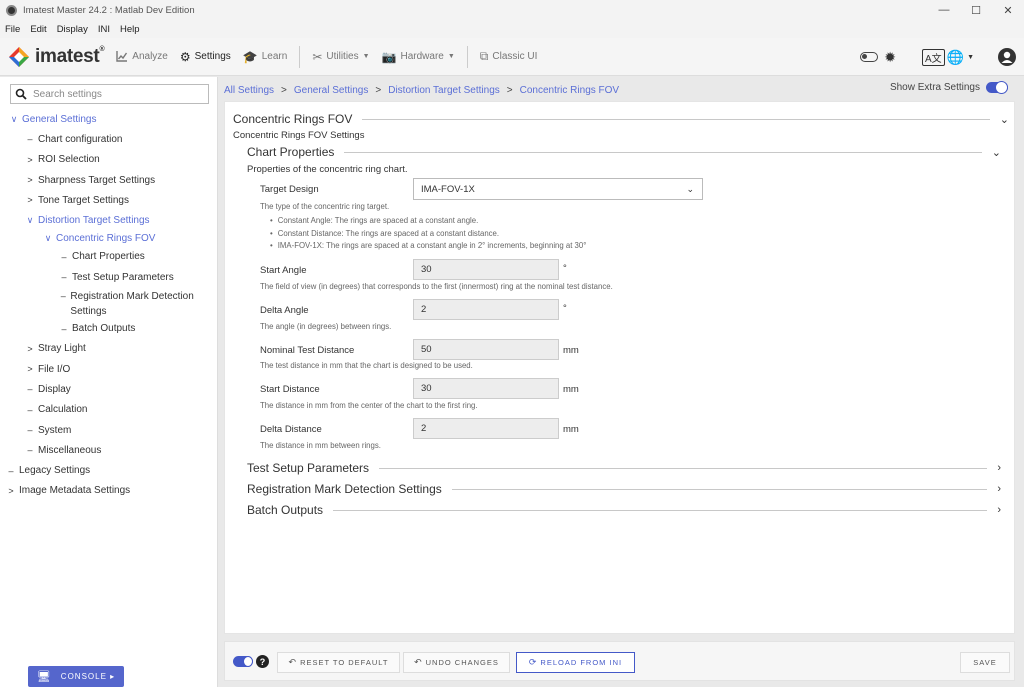 This screenshot has width=1024, height=687. What do you see at coordinates (108, 302) in the screenshot?
I see `tree-item-registration-mark: – Registration Mark Detection Settings` at bounding box center [108, 302].